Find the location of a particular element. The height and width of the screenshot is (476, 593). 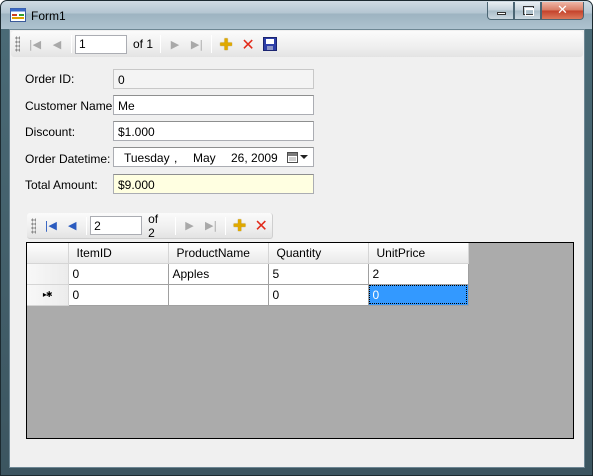

total-amount-label: Total Amount: is located at coordinates (61, 185).